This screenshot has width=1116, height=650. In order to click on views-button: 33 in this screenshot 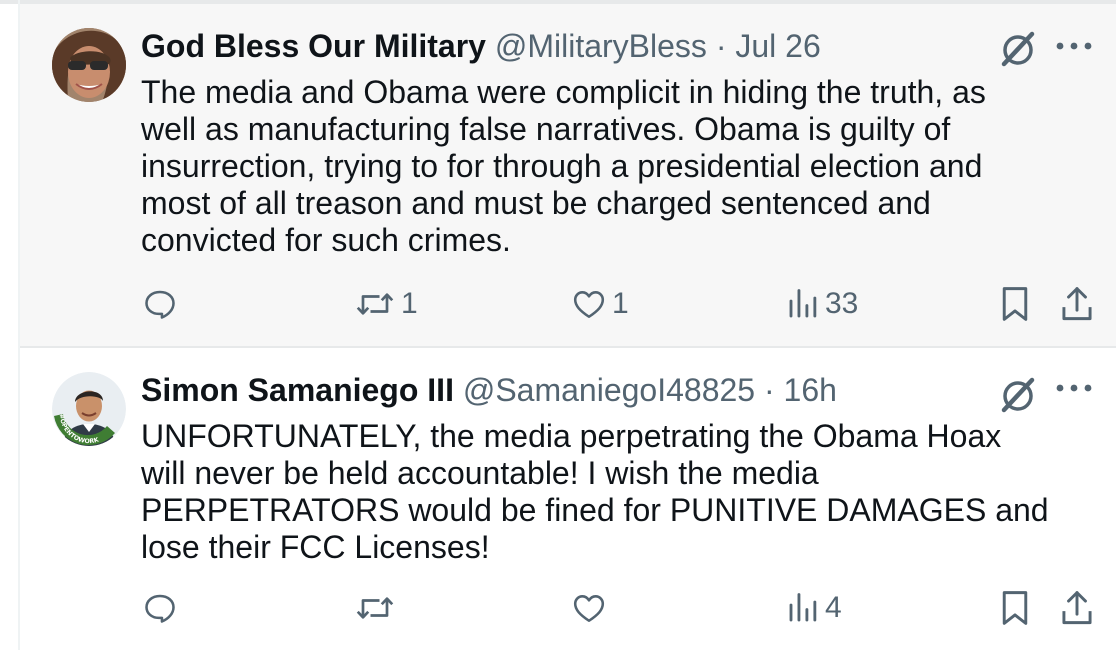, I will do `click(821, 304)`.